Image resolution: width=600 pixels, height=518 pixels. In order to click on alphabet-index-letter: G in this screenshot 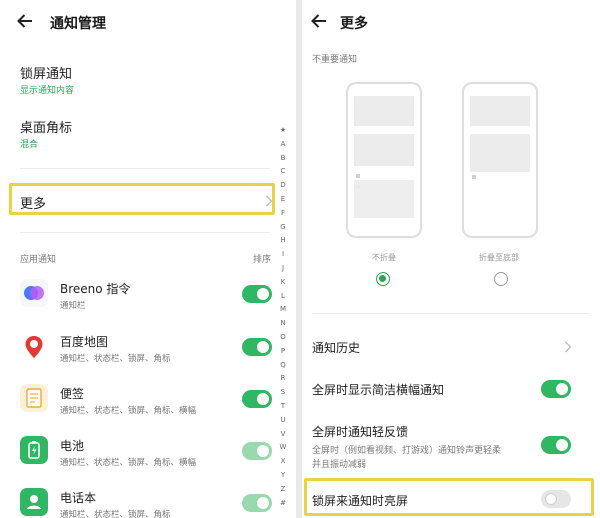, I will do `click(283, 228)`.